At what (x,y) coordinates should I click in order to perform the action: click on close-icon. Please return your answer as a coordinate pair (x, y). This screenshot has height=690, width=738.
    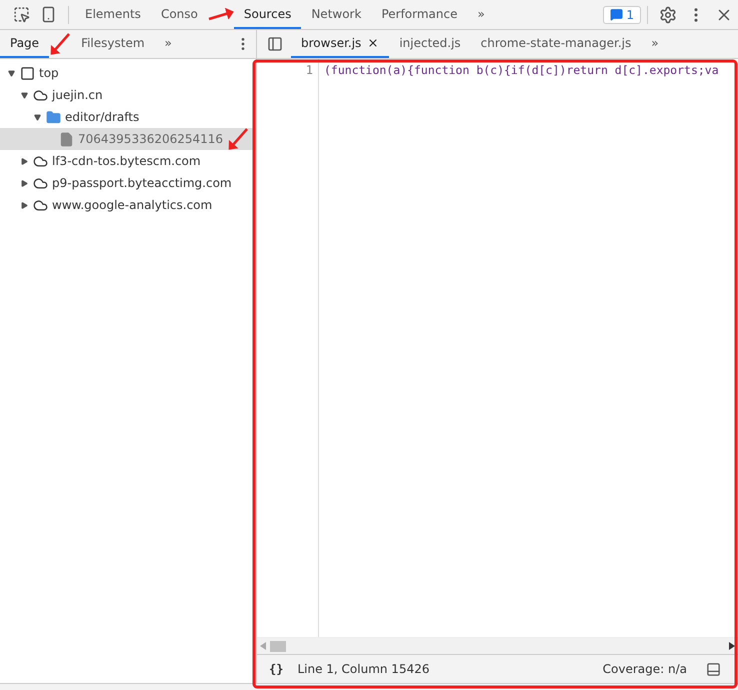
    Looking at the image, I should click on (373, 43).